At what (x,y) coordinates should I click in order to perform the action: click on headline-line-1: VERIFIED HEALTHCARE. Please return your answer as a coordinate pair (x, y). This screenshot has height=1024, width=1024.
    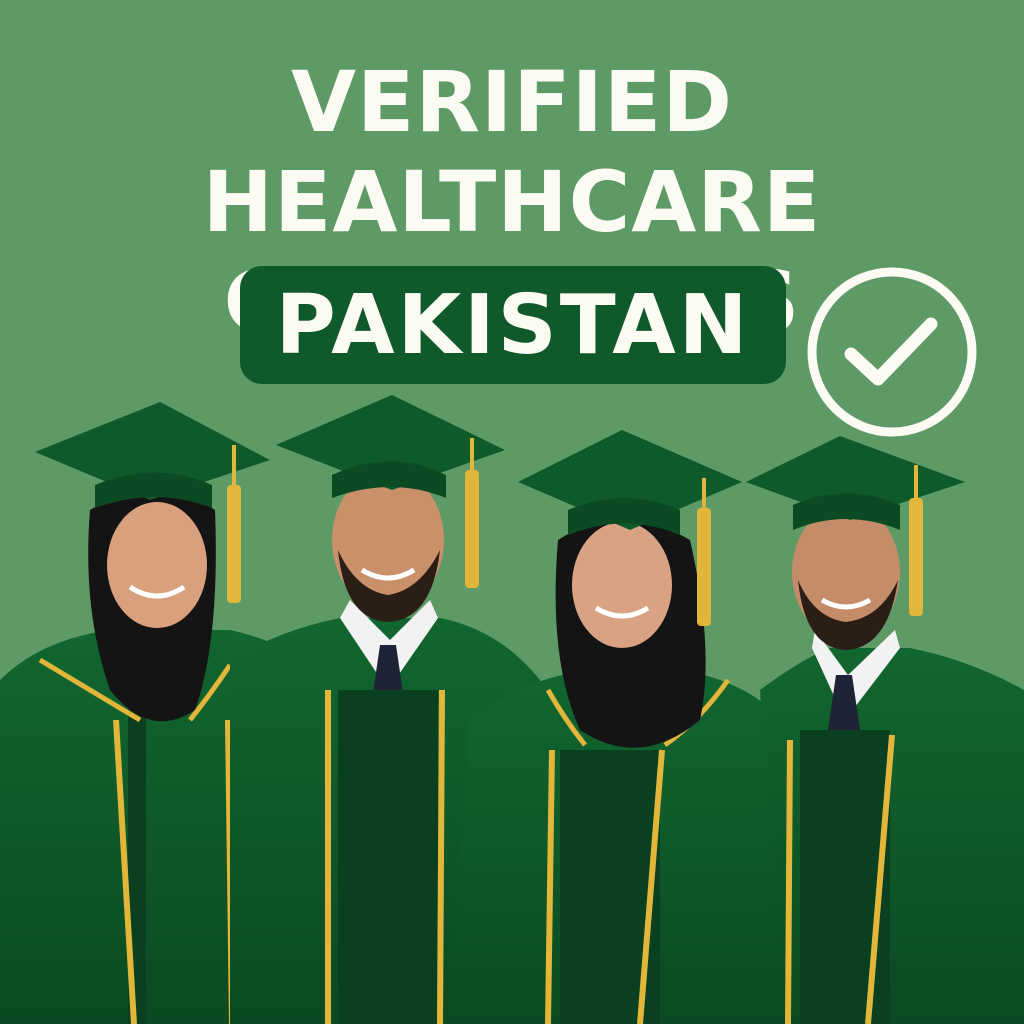
    Looking at the image, I should click on (512, 152).